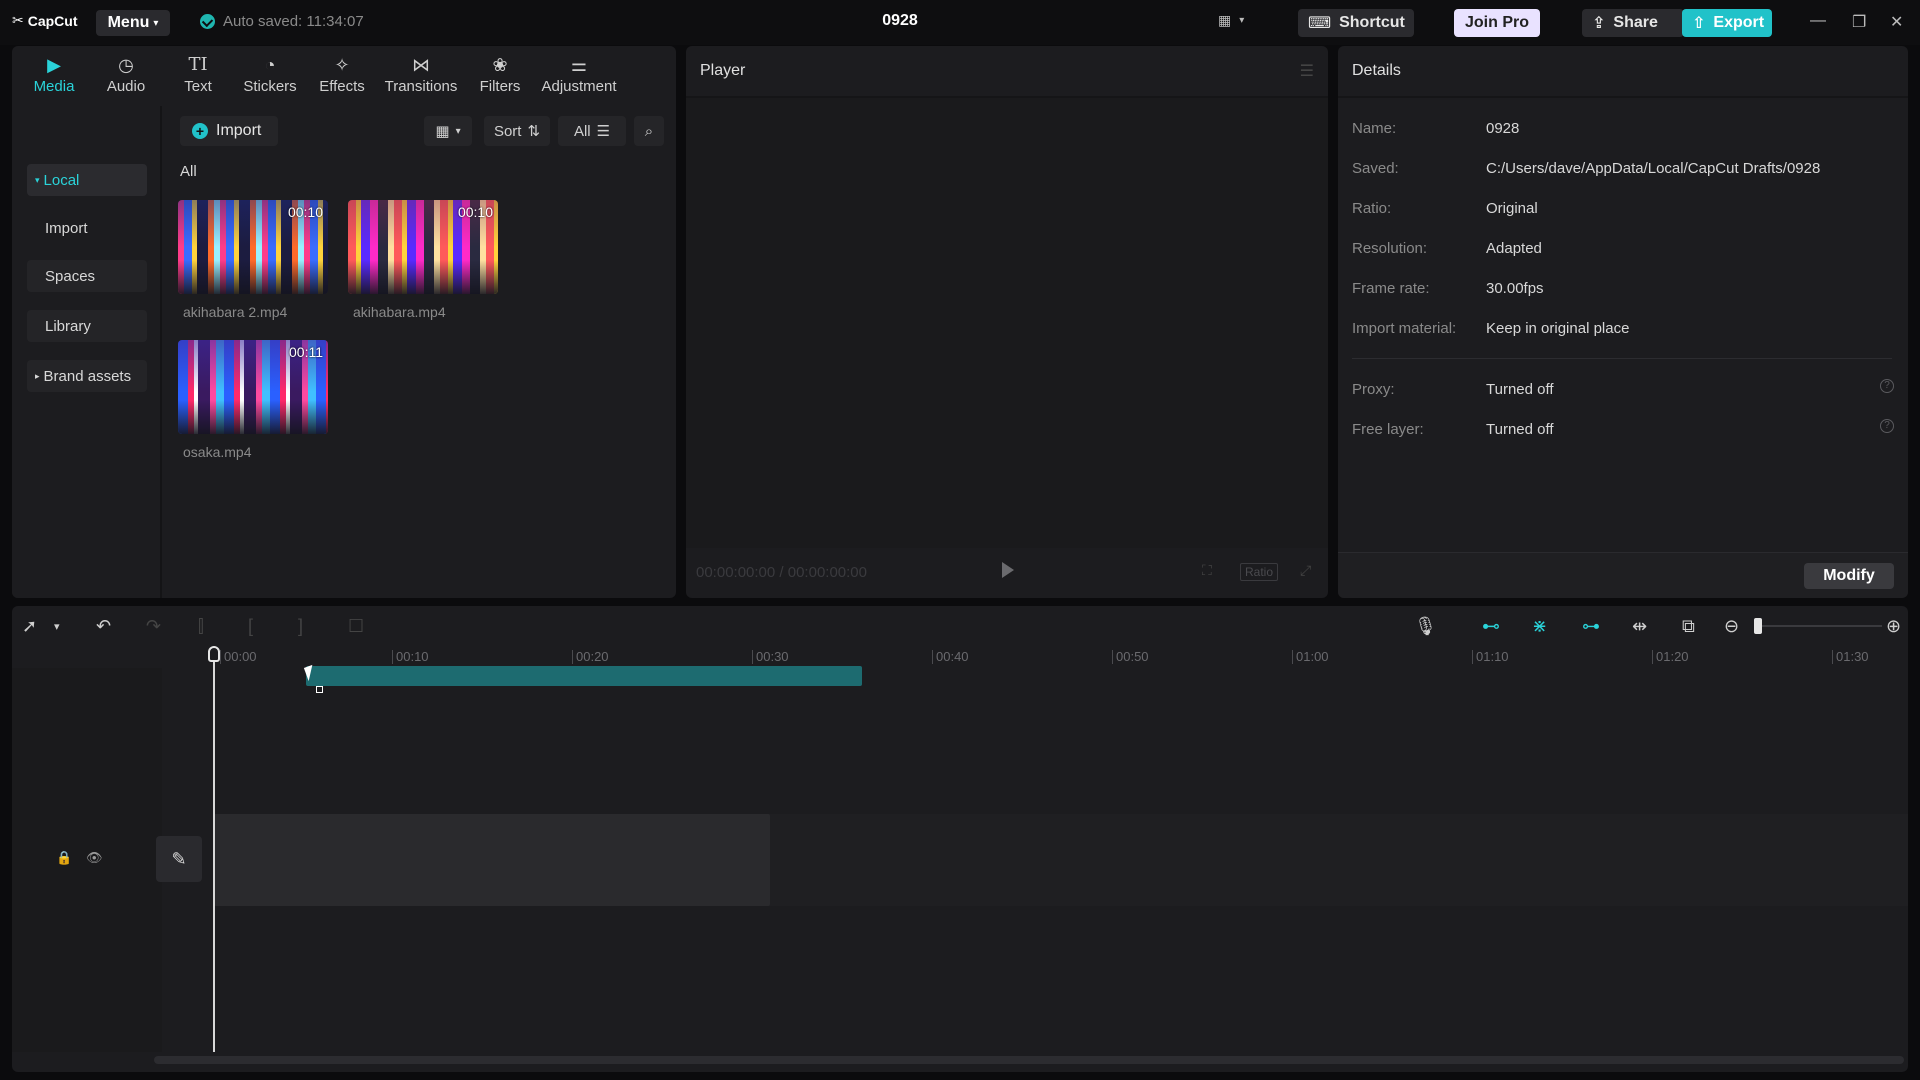 The image size is (1920, 1080). I want to click on cover-edit-button: ✎, so click(179, 859).